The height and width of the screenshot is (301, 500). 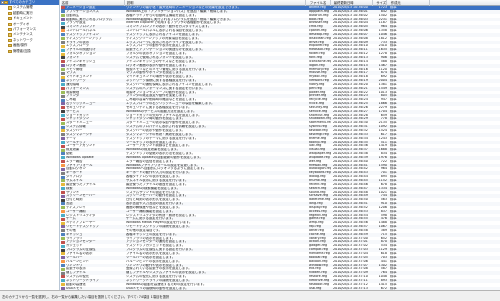 I want to click on tree-expander-icon, so click(x=2, y=3).